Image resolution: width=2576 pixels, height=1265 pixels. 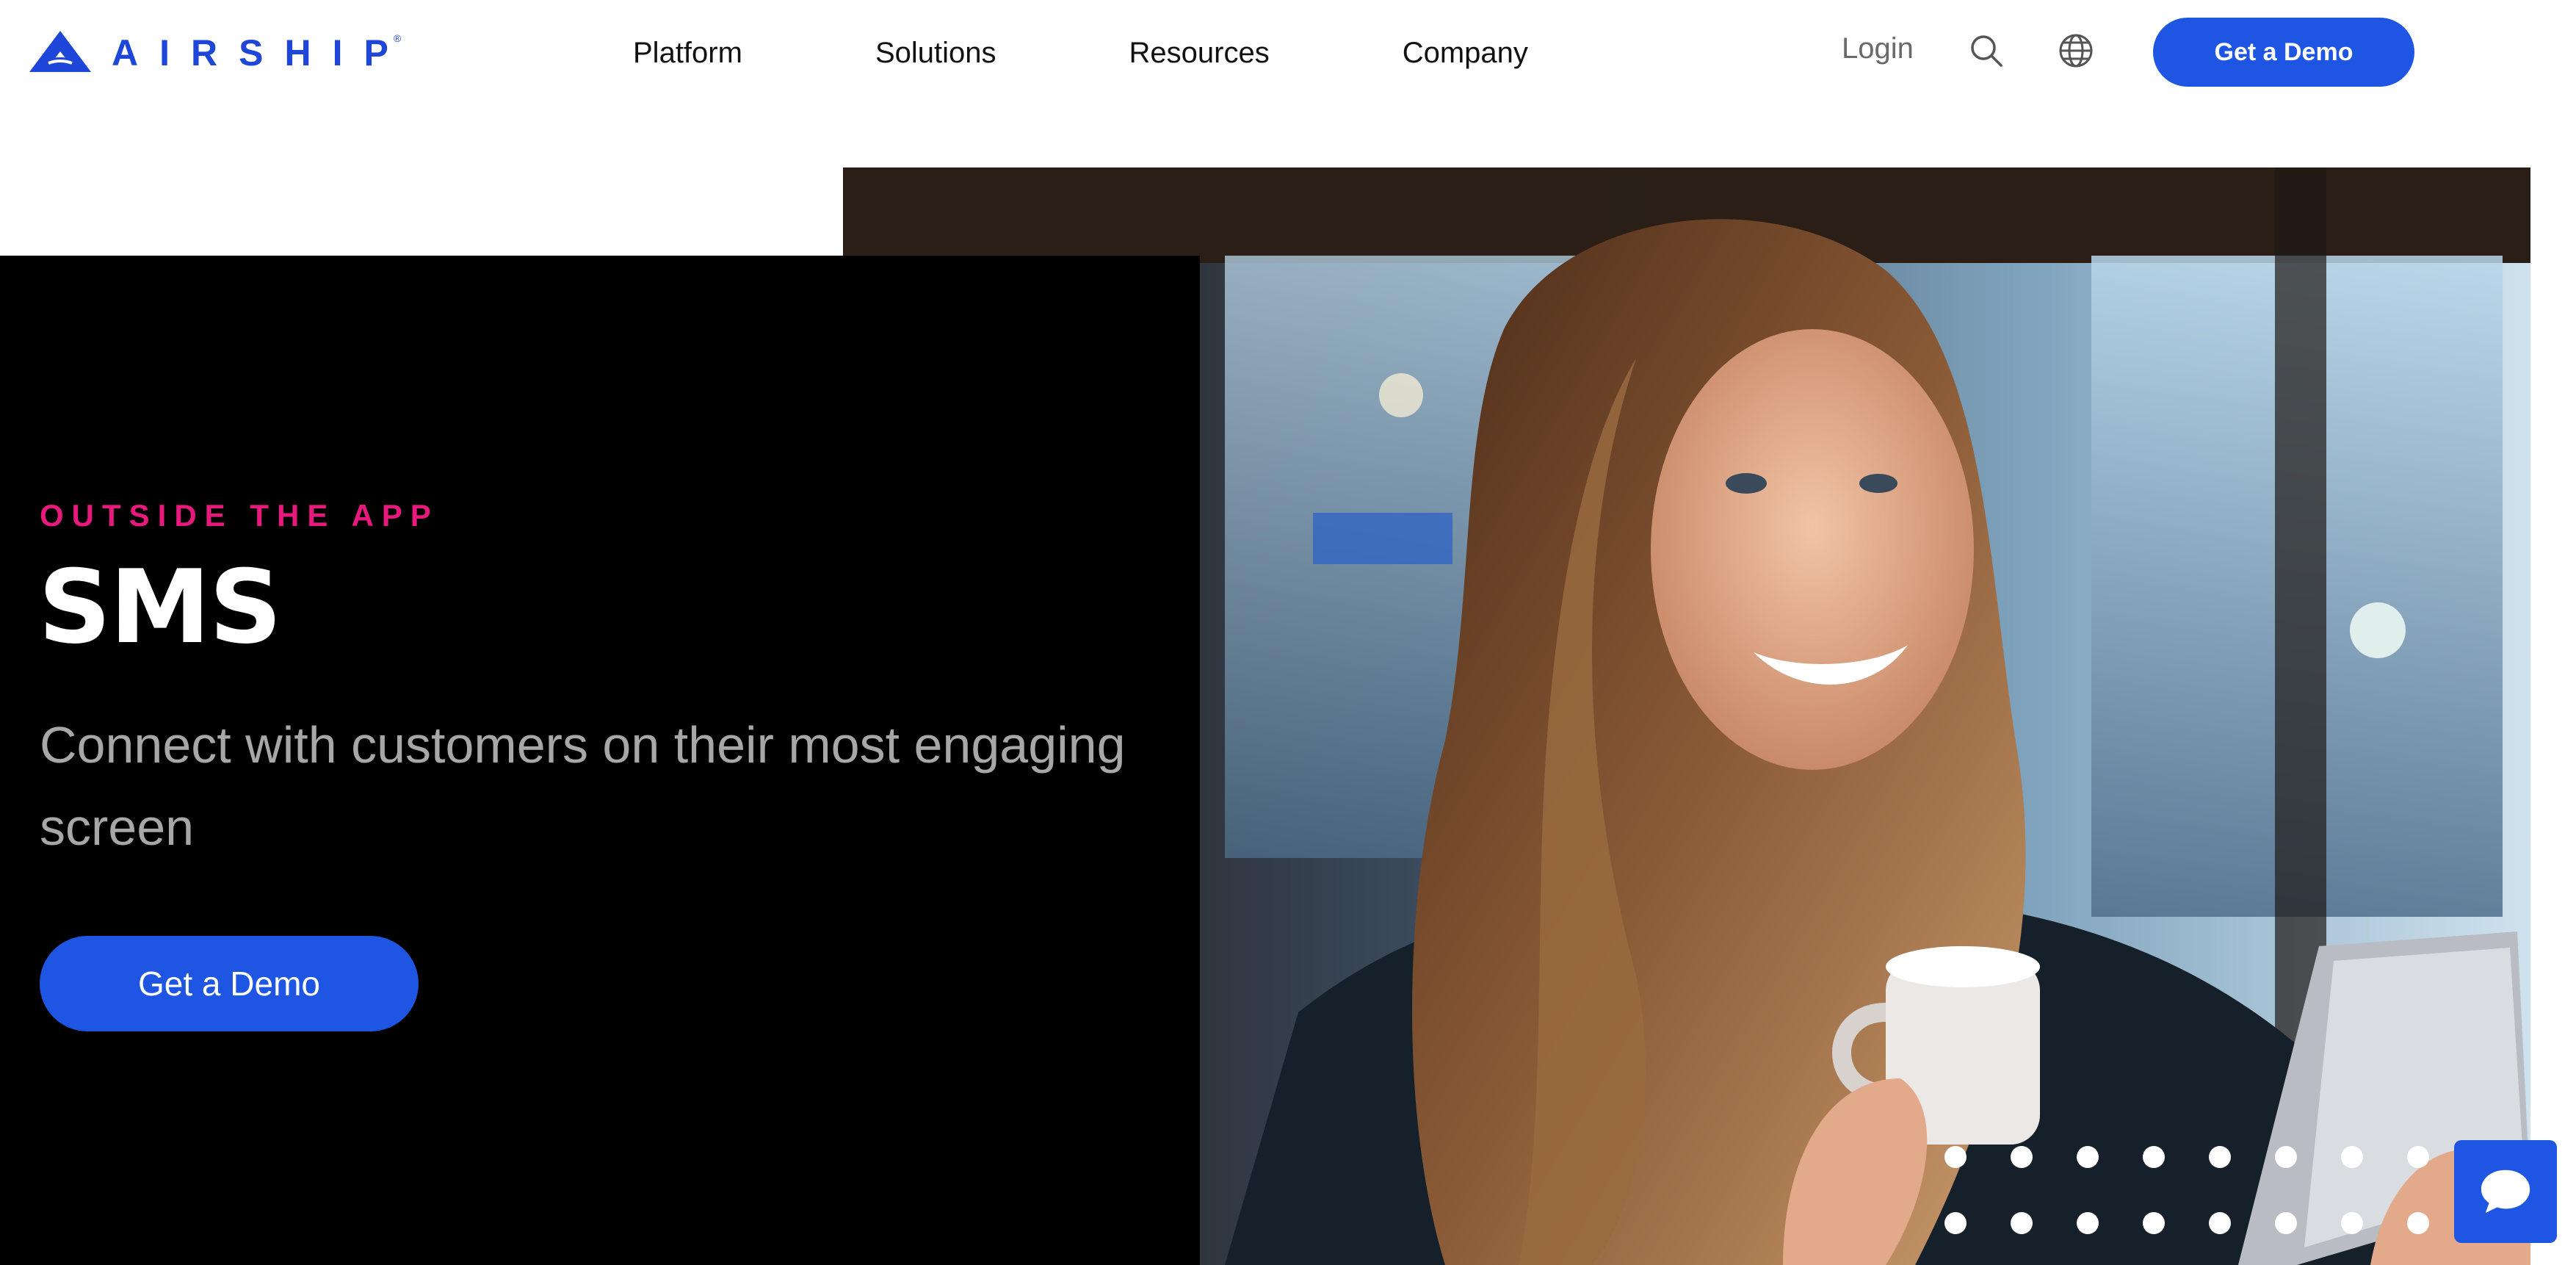 I want to click on header-get-demo-button: Get a Demo, so click(x=2283, y=52).